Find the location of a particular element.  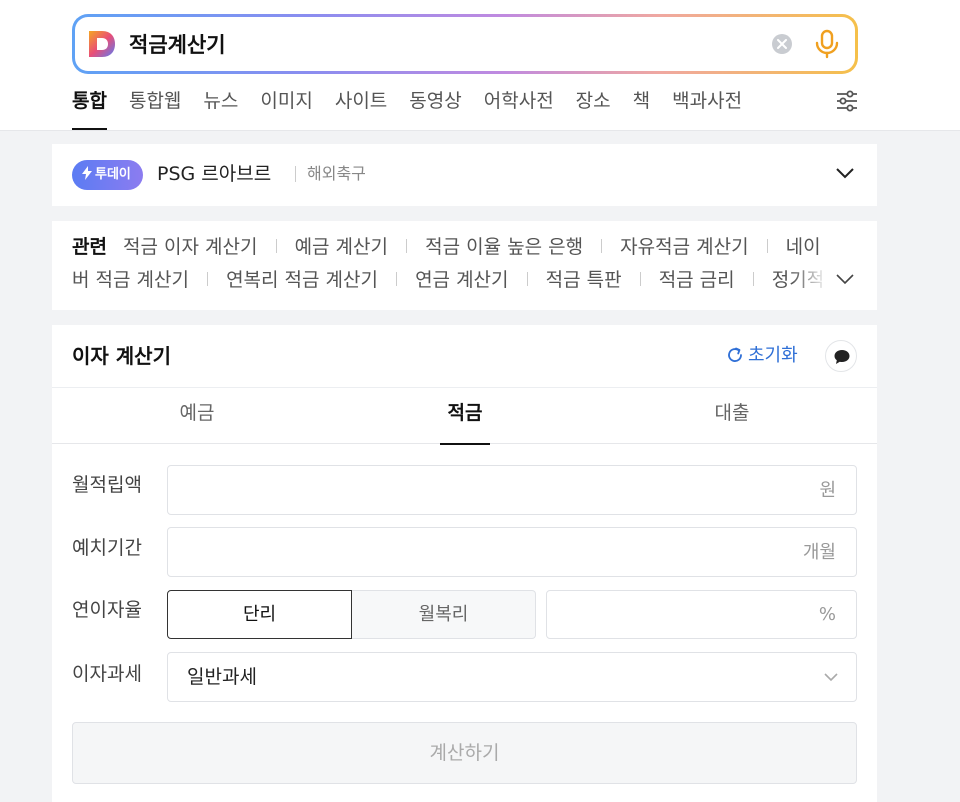

today-badge: 투데이 is located at coordinates (107, 175).